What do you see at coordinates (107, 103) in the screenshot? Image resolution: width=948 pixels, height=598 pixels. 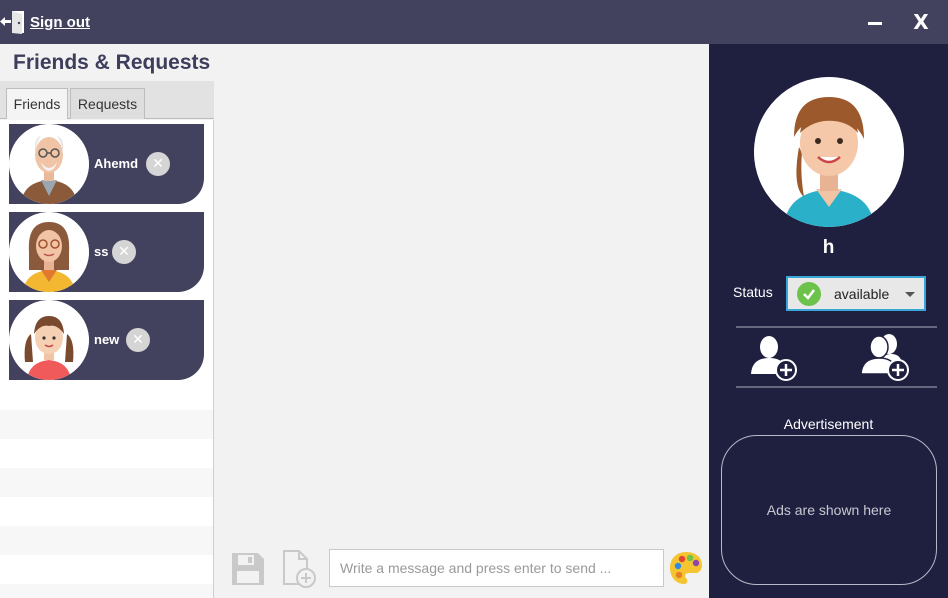 I see `tab-requests: Requests` at bounding box center [107, 103].